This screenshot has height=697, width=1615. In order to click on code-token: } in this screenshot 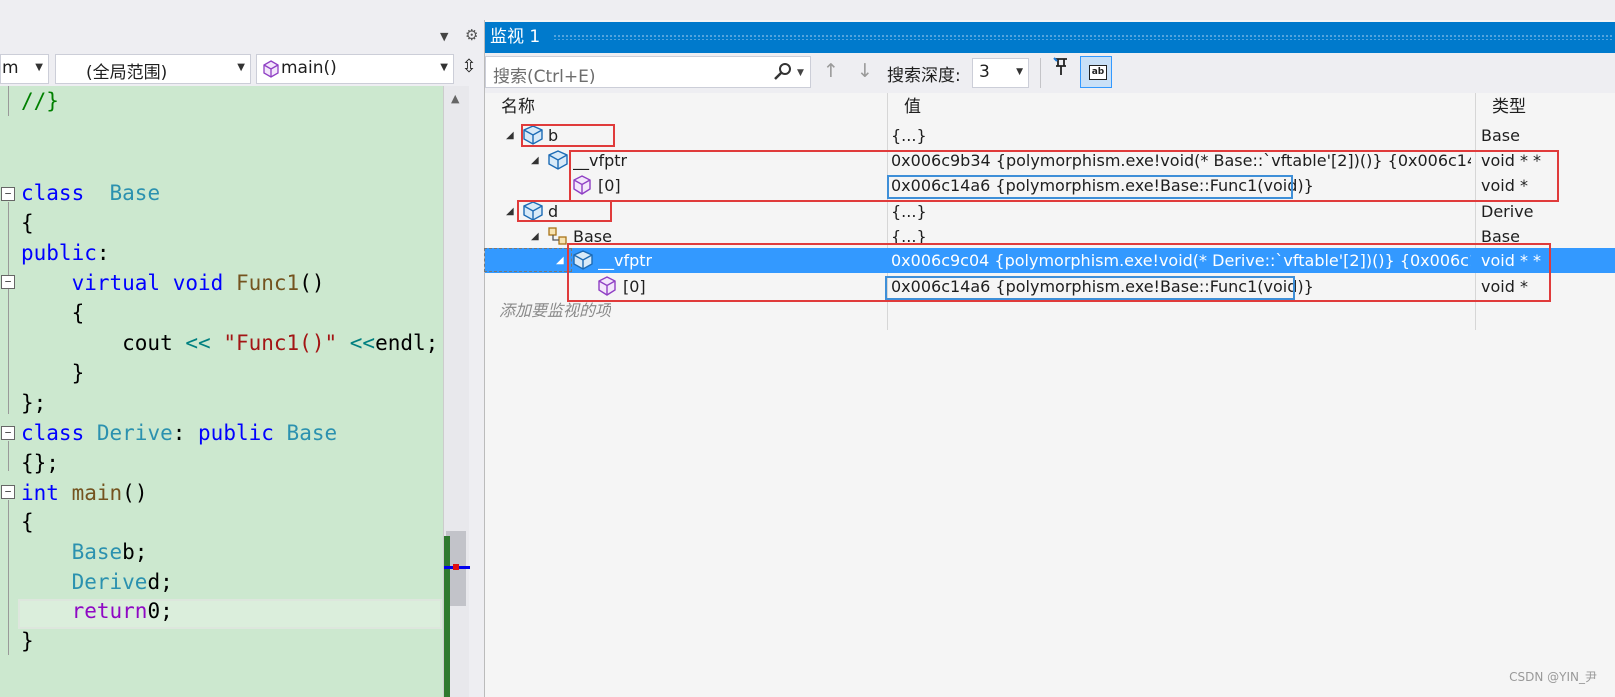, I will do `click(27, 641)`.